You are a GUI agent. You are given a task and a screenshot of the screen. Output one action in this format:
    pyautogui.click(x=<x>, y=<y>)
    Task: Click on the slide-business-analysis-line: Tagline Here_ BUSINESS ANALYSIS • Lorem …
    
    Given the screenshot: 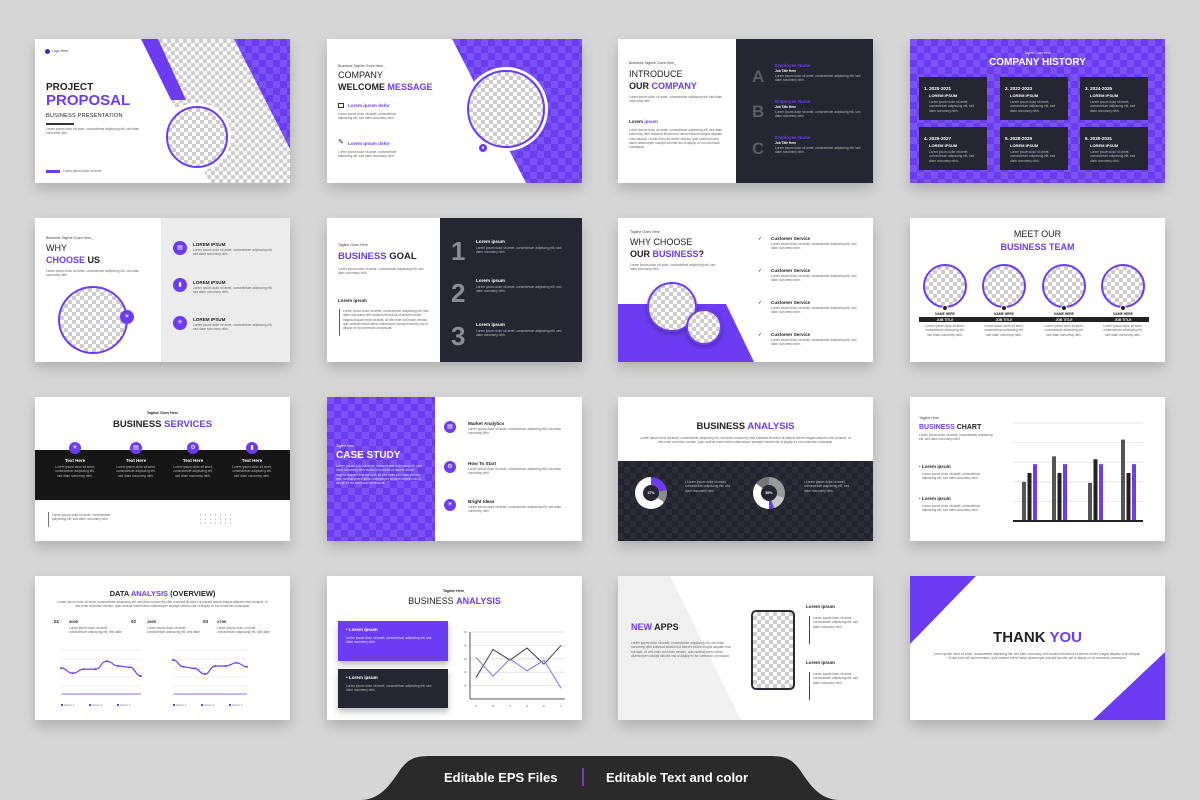 What is the action you would take?
    pyautogui.click(x=454, y=648)
    